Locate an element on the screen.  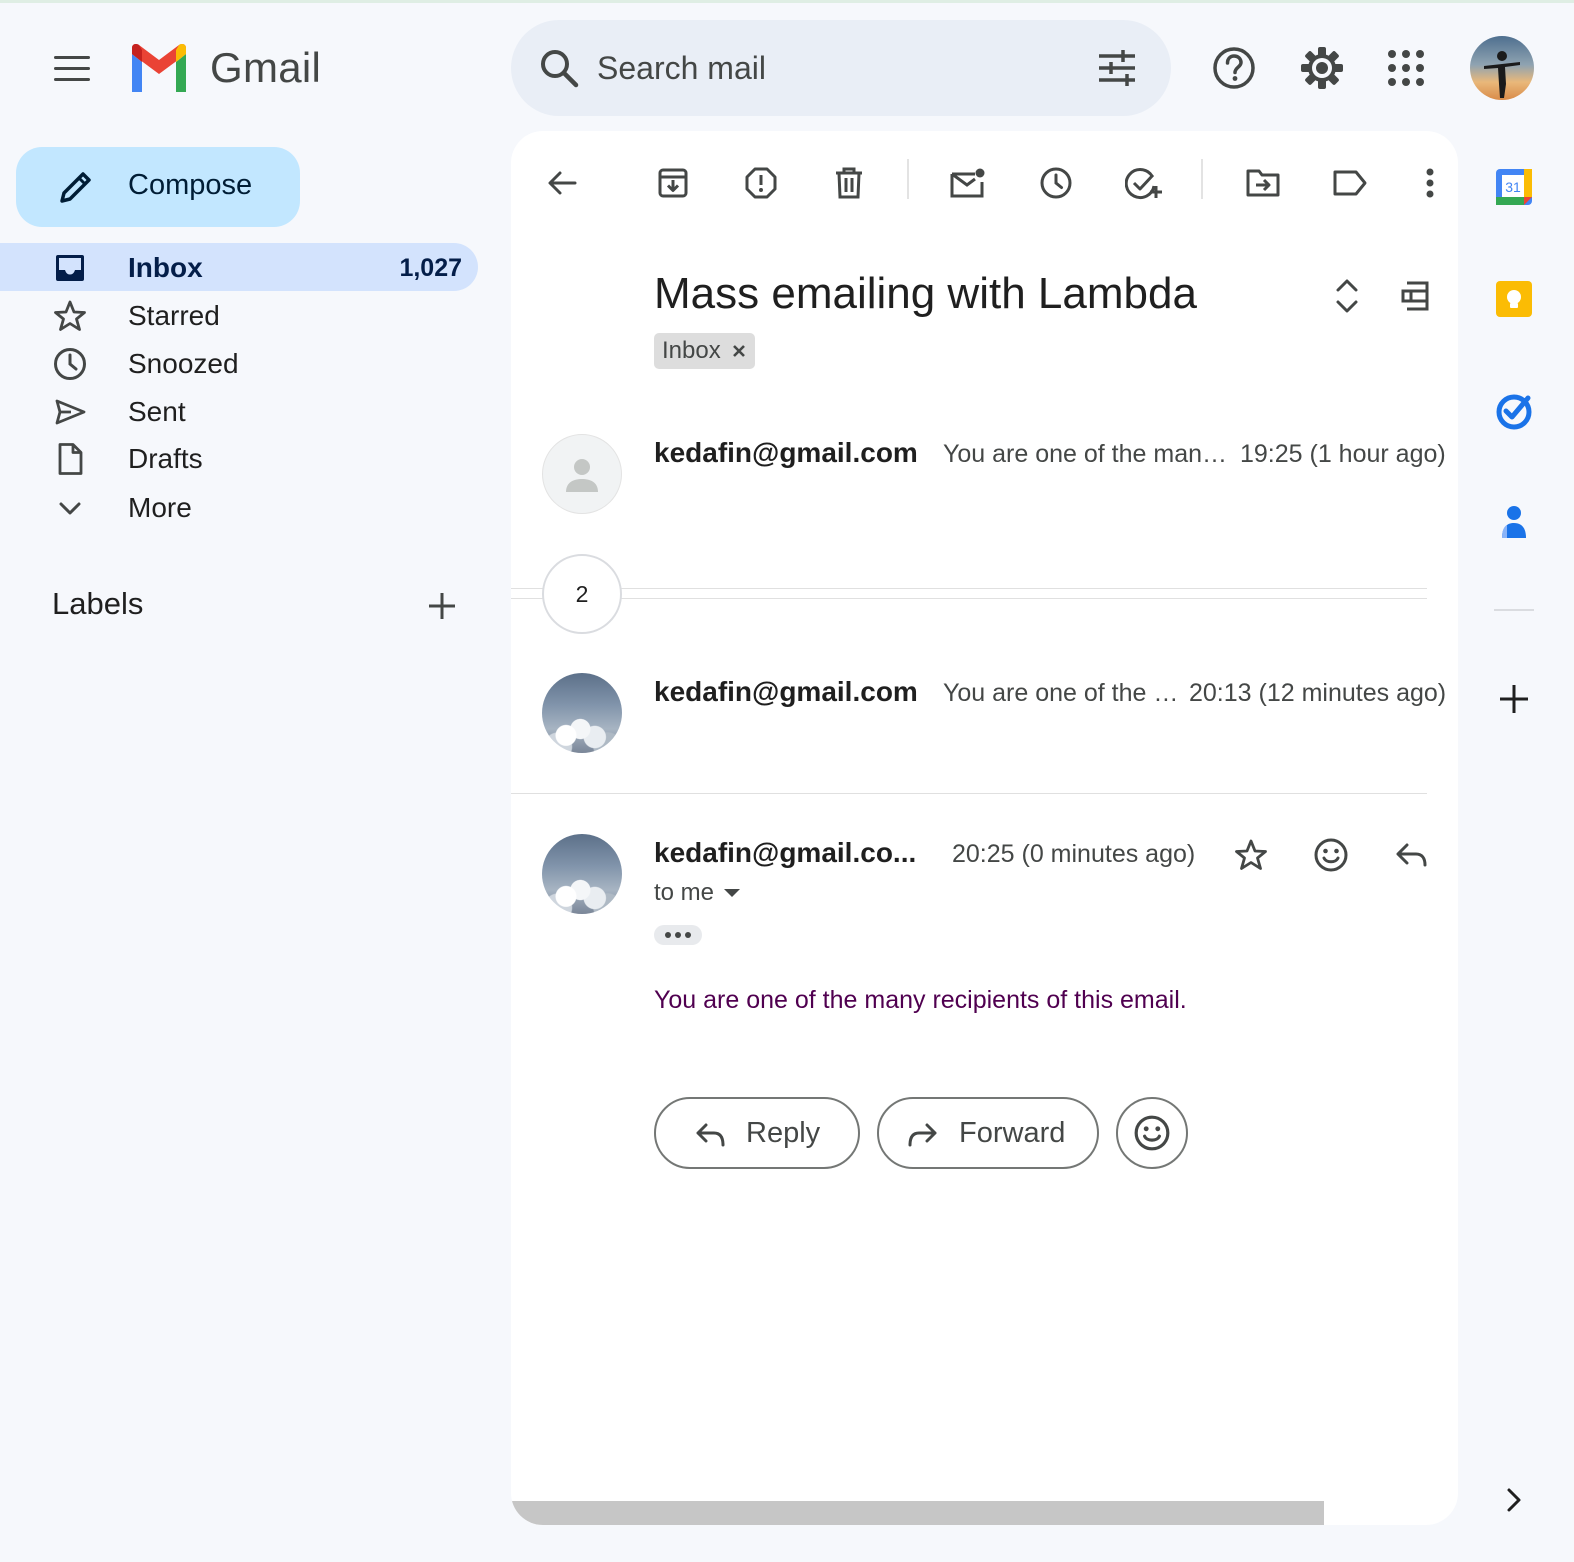
back-arrow-icon is located at coordinates (562, 183).